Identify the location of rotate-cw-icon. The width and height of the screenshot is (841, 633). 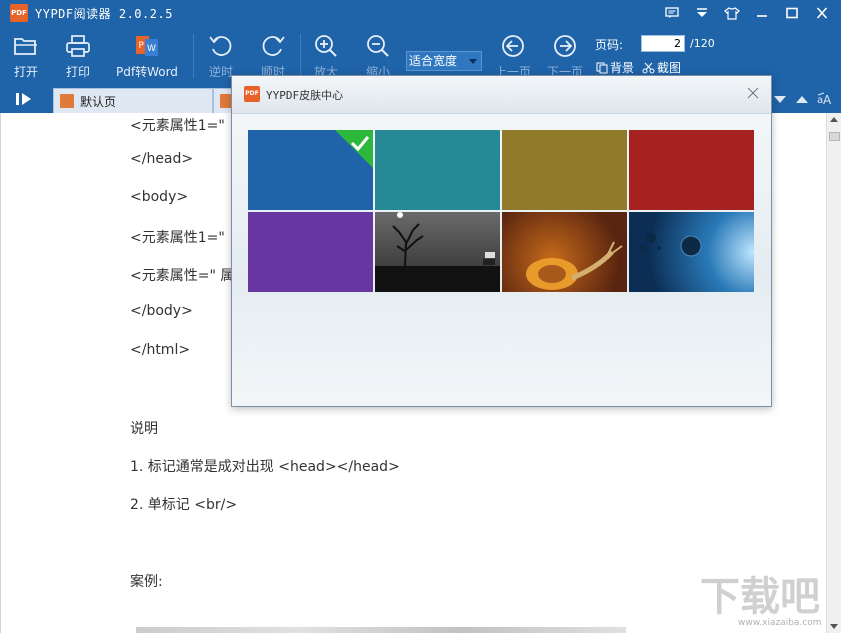
(273, 46).